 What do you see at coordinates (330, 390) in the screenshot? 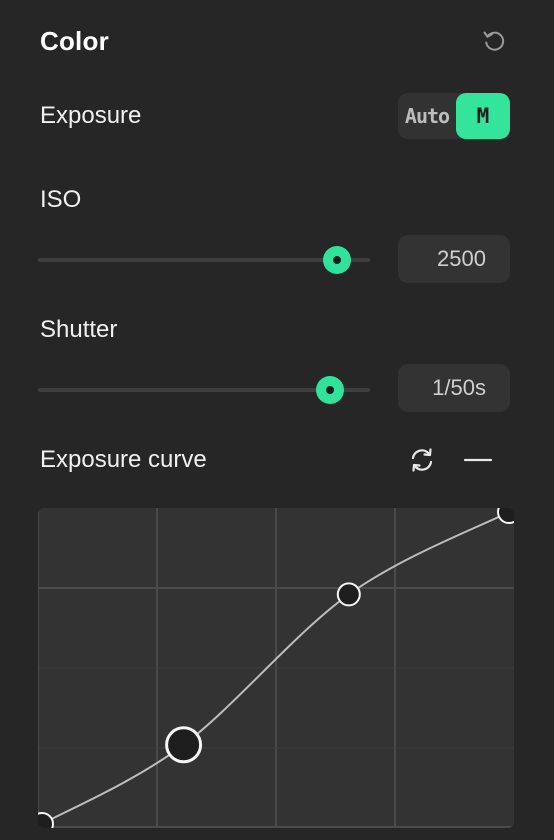
I see `shutter-slider-thumb` at bounding box center [330, 390].